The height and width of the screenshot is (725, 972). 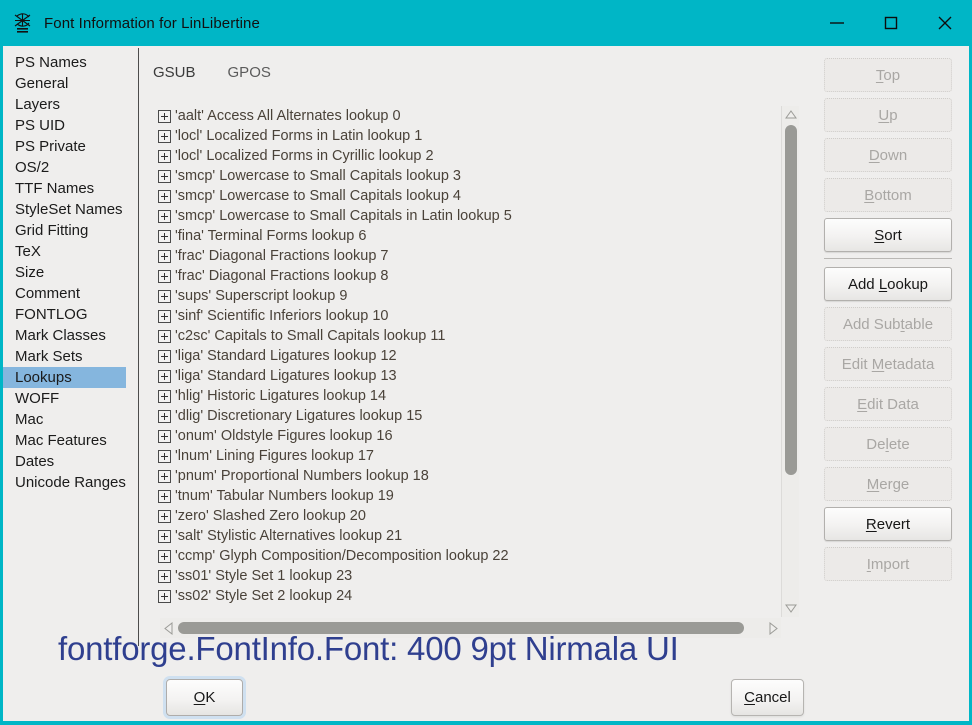 I want to click on sidebar-item-os-2: OS/2, so click(x=70, y=167).